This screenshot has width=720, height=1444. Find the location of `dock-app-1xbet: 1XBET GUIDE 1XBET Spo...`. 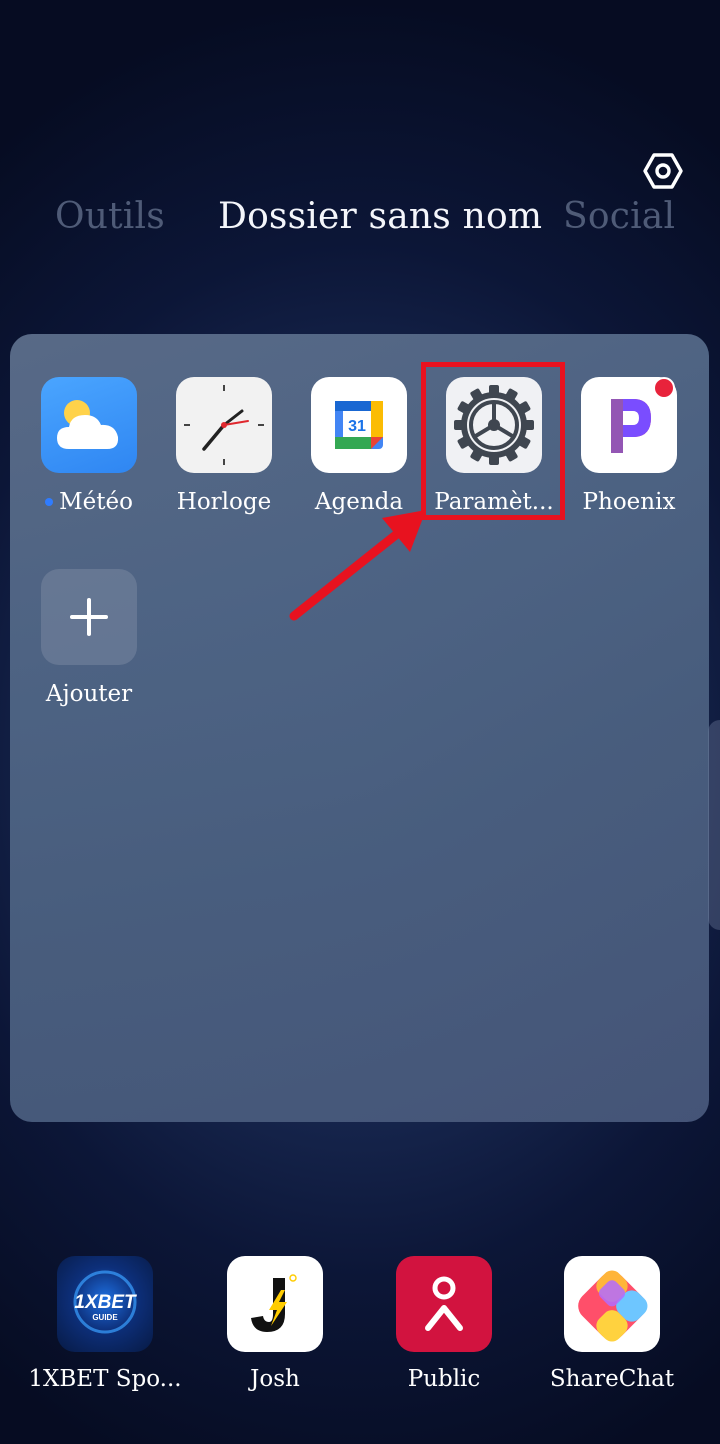

dock-app-1xbet: 1XBET GUIDE 1XBET Spo... is located at coordinates (105, 1324).